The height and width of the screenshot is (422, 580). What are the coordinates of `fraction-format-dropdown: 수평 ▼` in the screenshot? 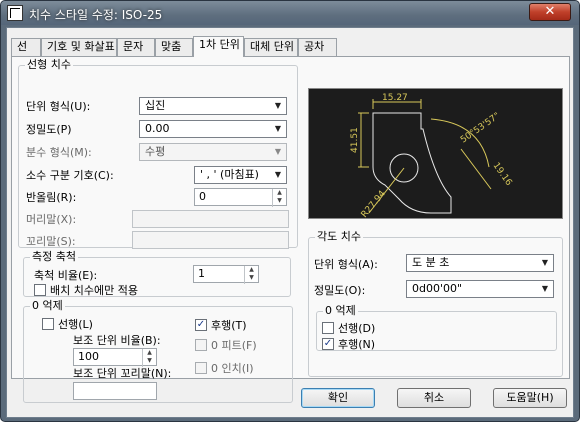 It's located at (213, 152).